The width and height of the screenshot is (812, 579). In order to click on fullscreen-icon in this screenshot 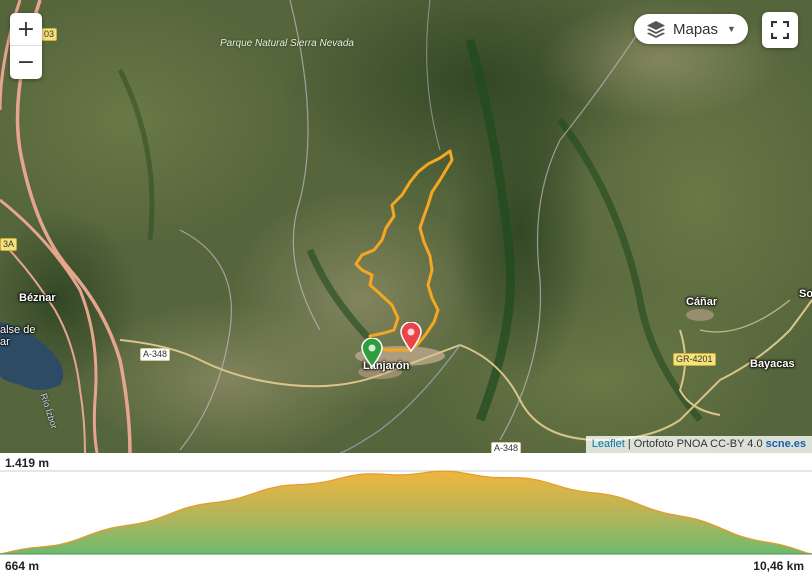, I will do `click(780, 30)`.